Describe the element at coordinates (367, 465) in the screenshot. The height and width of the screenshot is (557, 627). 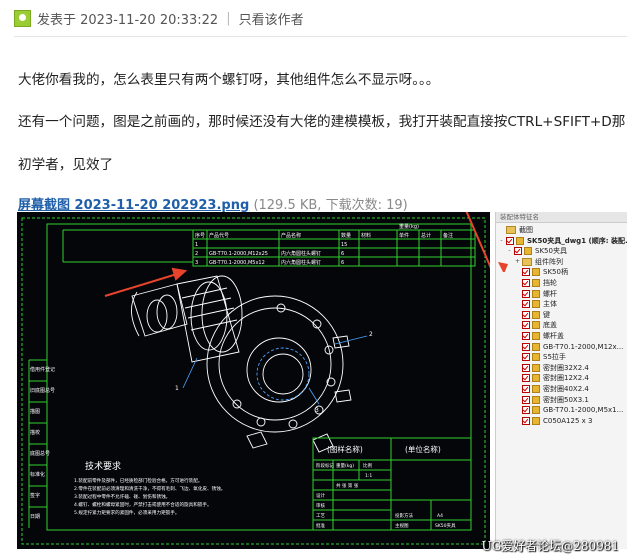
I see `scale-label: 比例` at that location.